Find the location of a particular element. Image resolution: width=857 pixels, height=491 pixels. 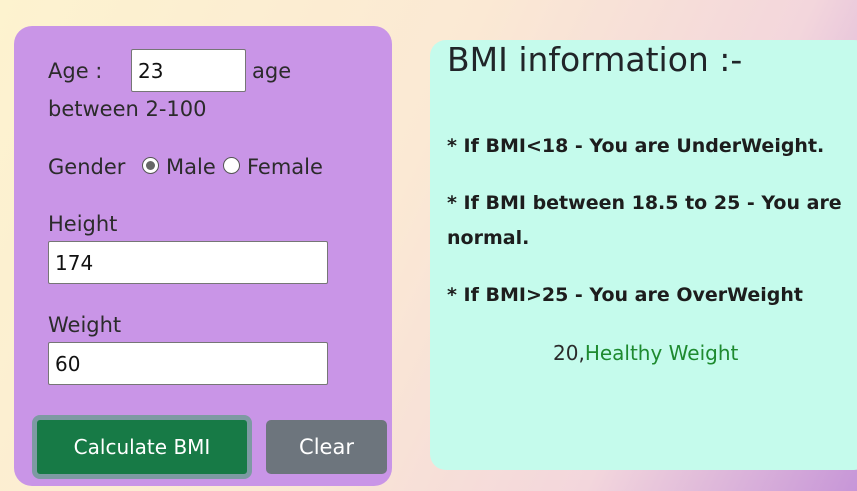

age-label: Age : is located at coordinates (75, 71).